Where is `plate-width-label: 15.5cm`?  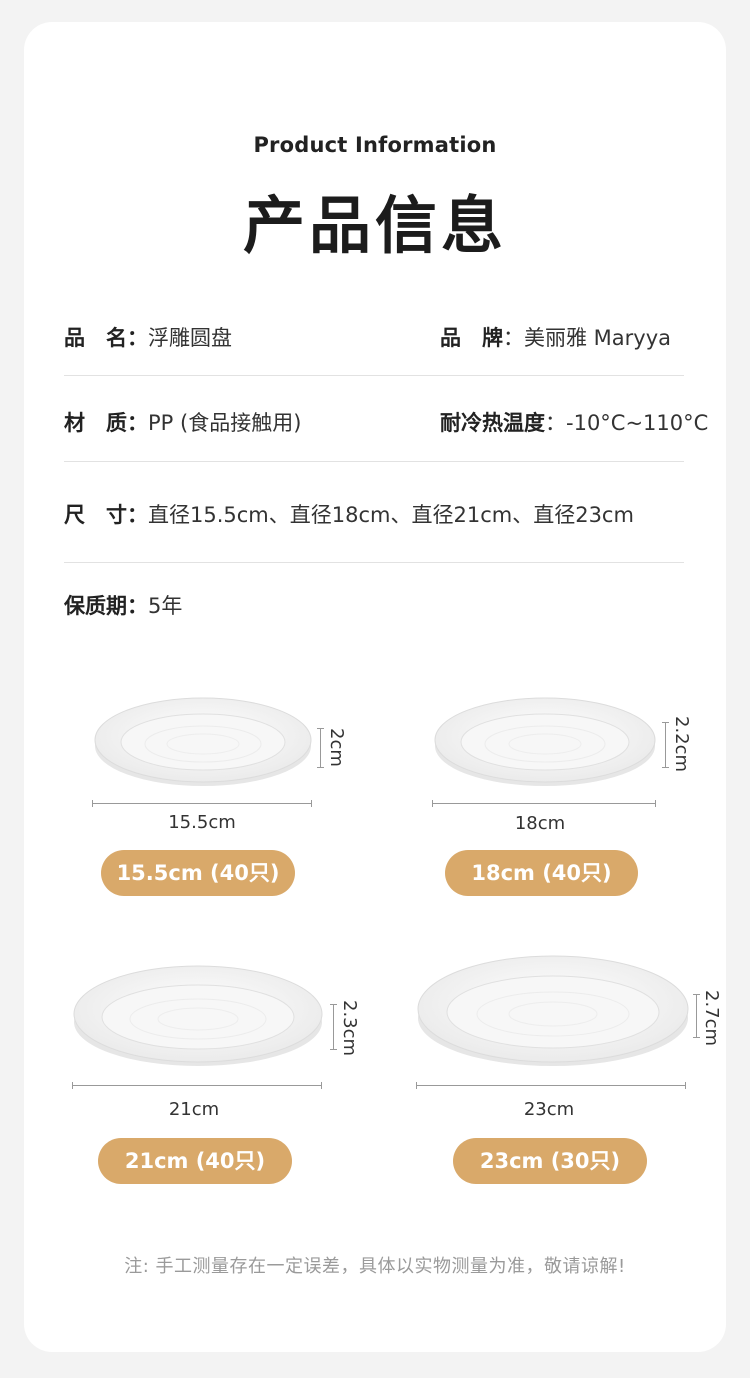 plate-width-label: 15.5cm is located at coordinates (202, 822).